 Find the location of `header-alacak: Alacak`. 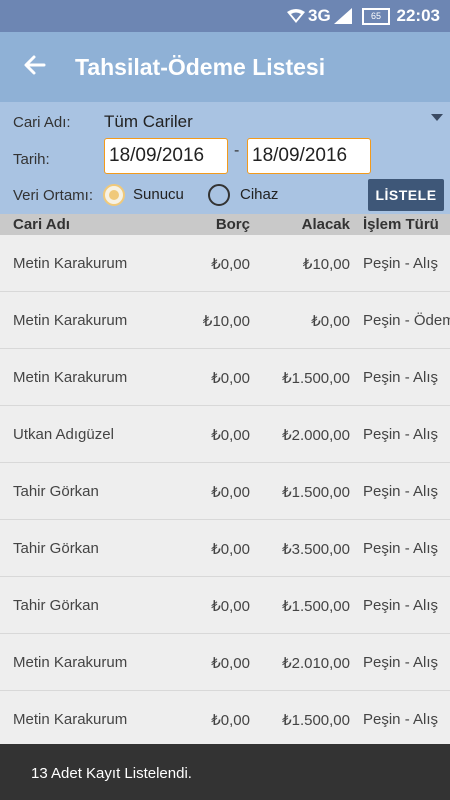

header-alacak: Alacak is located at coordinates (325, 224).